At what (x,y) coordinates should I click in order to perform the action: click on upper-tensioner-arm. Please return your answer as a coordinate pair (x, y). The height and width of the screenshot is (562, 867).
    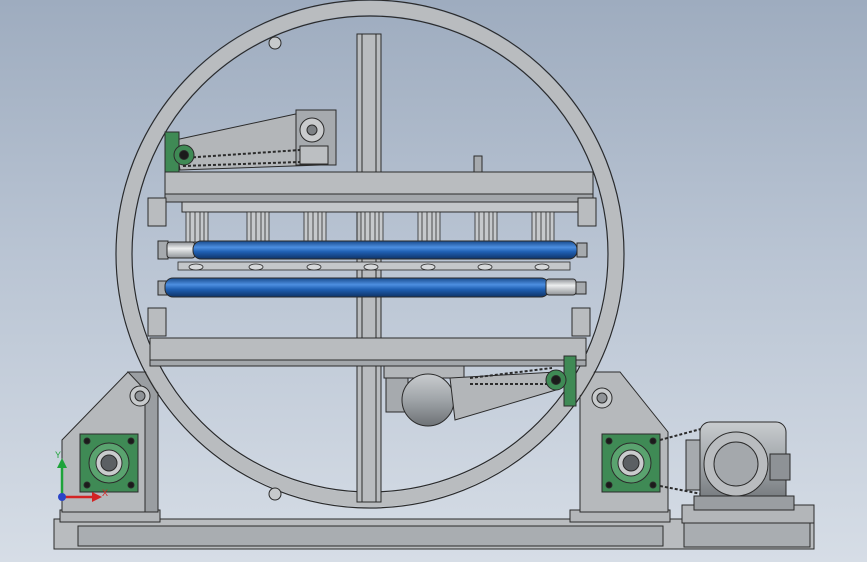
    Looking at the image, I should click on (328, 141).